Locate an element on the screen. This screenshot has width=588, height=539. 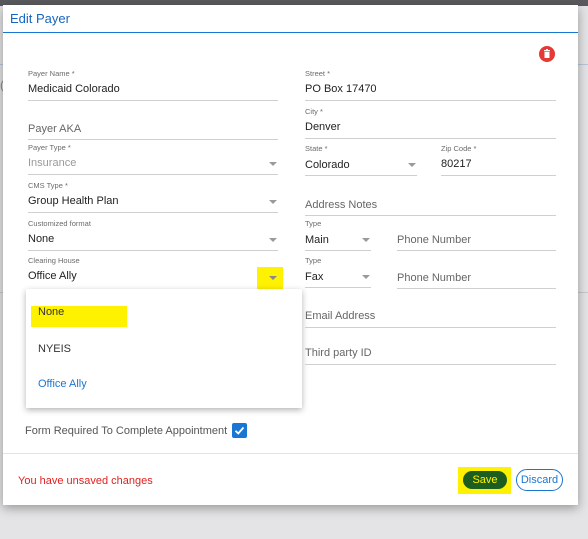
payer-aka-placeholder: Payer AKA is located at coordinates (55, 129).